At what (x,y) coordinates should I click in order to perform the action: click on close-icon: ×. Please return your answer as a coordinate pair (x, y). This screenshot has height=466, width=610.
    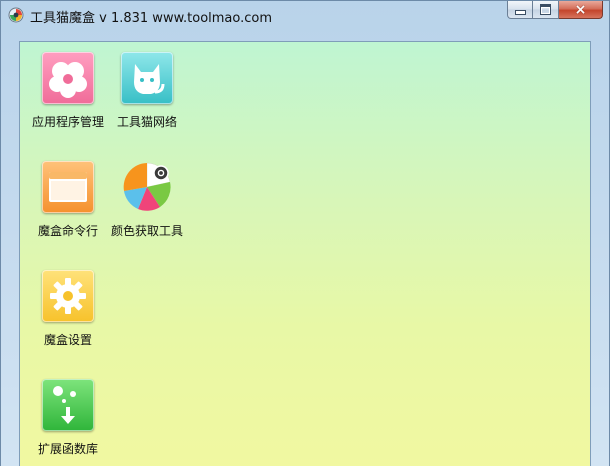
    Looking at the image, I should click on (580, 9).